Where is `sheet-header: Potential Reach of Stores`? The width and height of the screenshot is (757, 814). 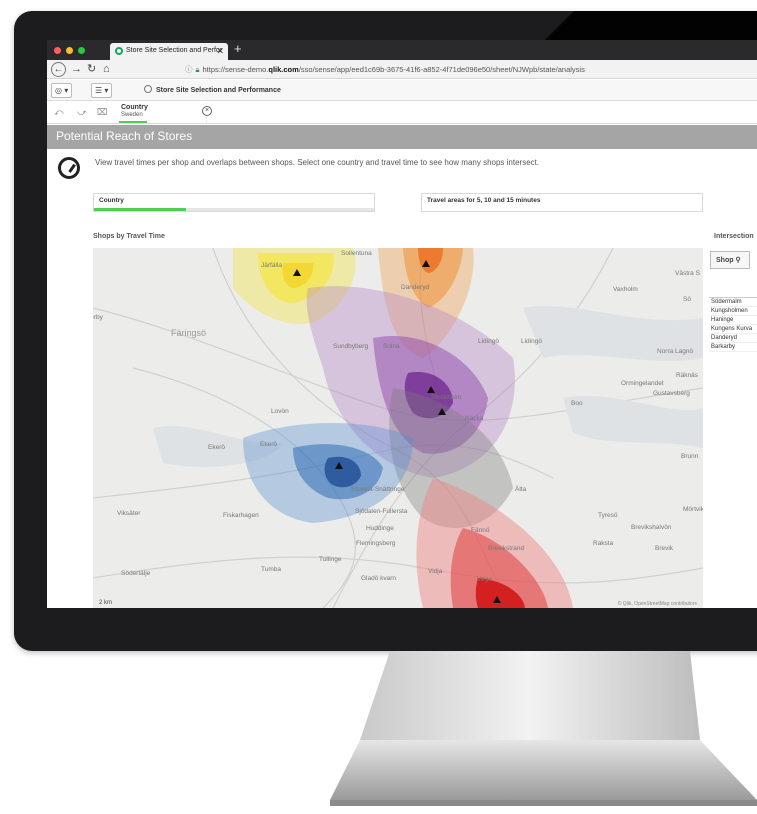
sheet-header: Potential Reach of Stores is located at coordinates (402, 137).